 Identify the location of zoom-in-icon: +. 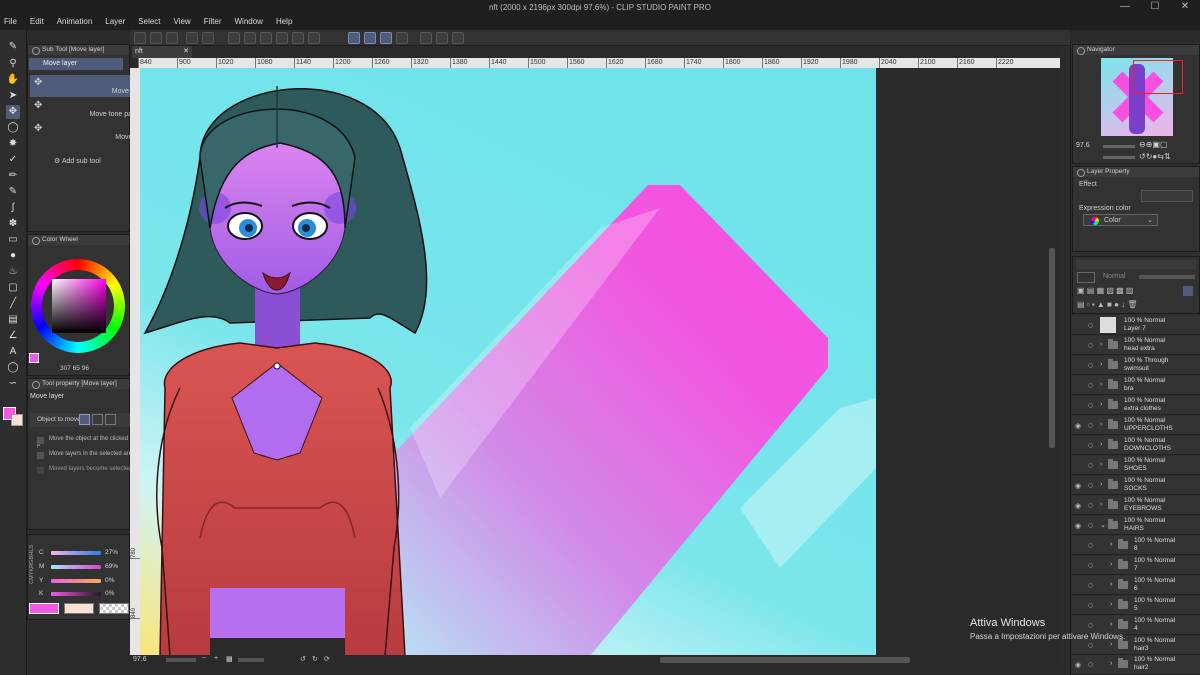
(216, 658).